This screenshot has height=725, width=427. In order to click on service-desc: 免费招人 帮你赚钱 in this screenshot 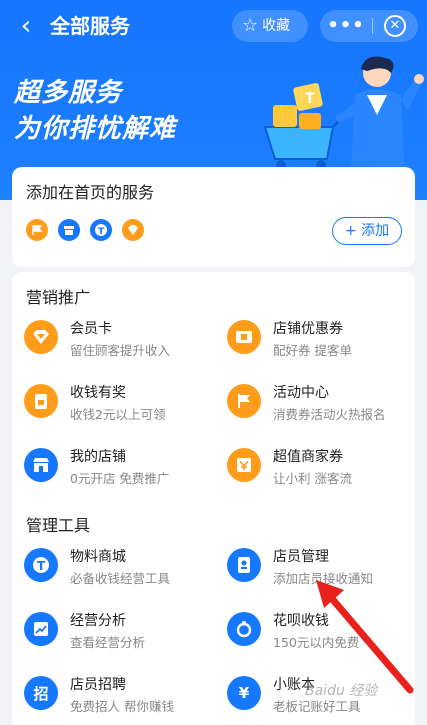, I will do `click(122, 706)`.